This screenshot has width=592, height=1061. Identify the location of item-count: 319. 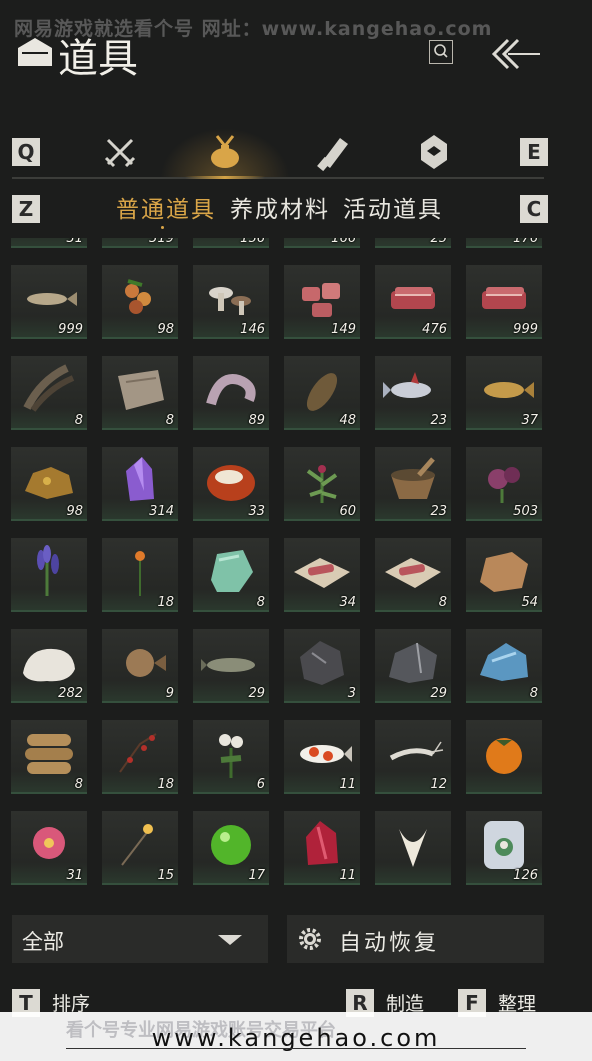
(161, 242).